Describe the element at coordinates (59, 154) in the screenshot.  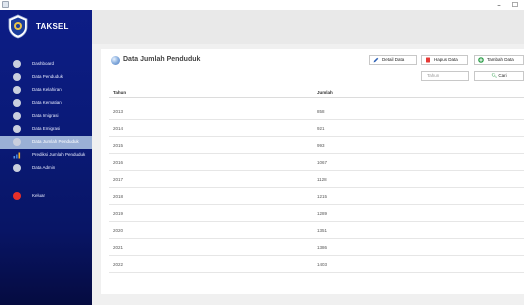
I see `sidebar-item-label: Prediksi Jumlah Penduduk` at that location.